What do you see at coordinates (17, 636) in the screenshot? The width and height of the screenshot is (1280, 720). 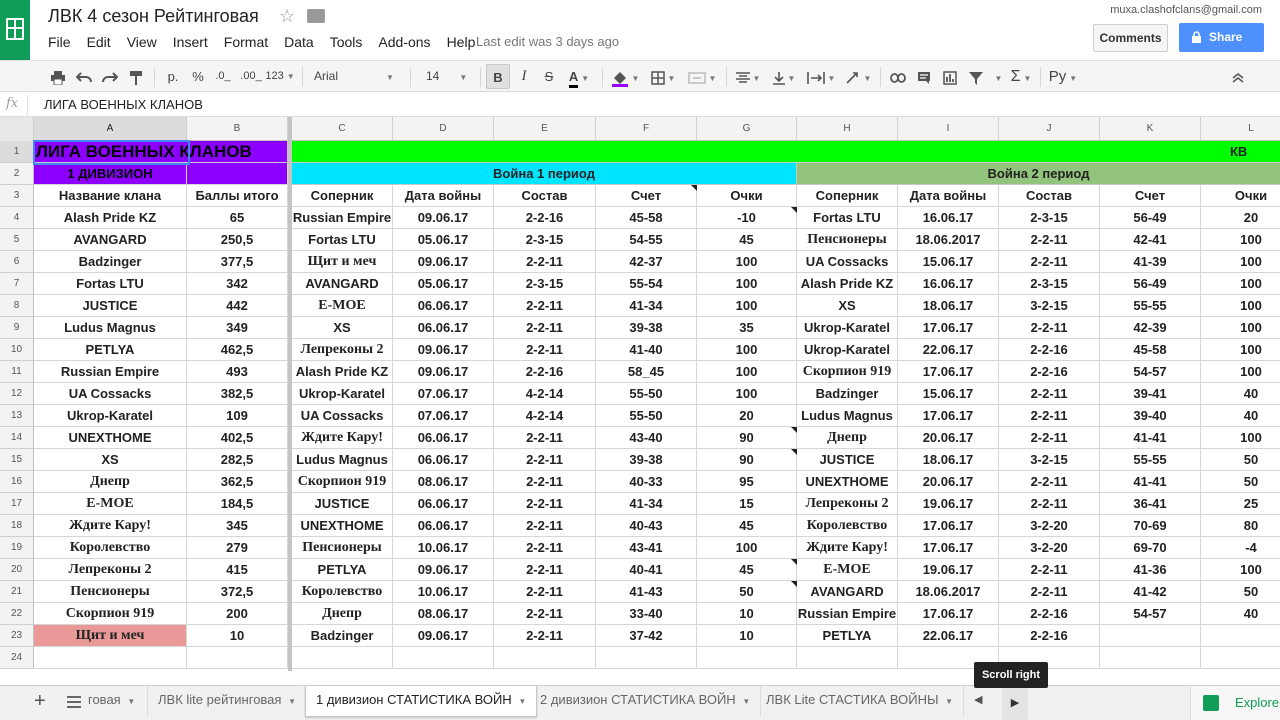 I see `row-header: 23` at bounding box center [17, 636].